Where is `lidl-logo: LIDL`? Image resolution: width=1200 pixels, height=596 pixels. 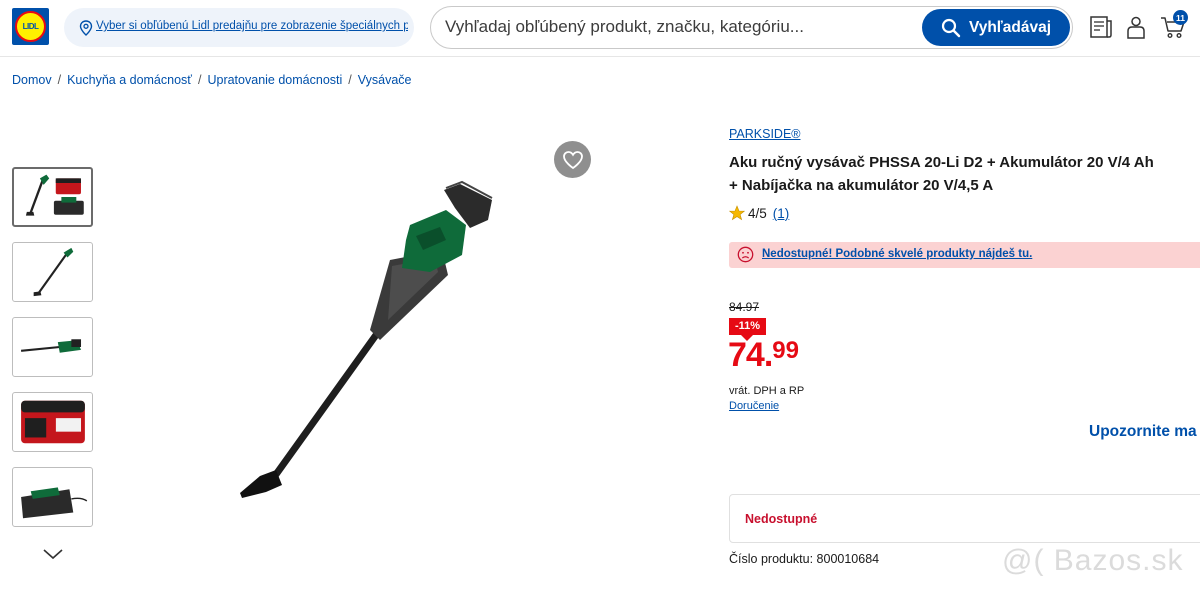
lidl-logo: LIDL is located at coordinates (30, 26).